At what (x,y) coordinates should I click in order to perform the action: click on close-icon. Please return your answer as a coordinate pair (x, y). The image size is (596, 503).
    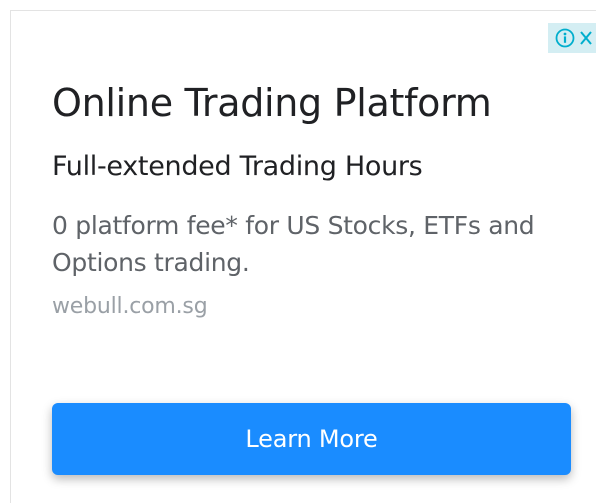
    Looking at the image, I should click on (586, 38).